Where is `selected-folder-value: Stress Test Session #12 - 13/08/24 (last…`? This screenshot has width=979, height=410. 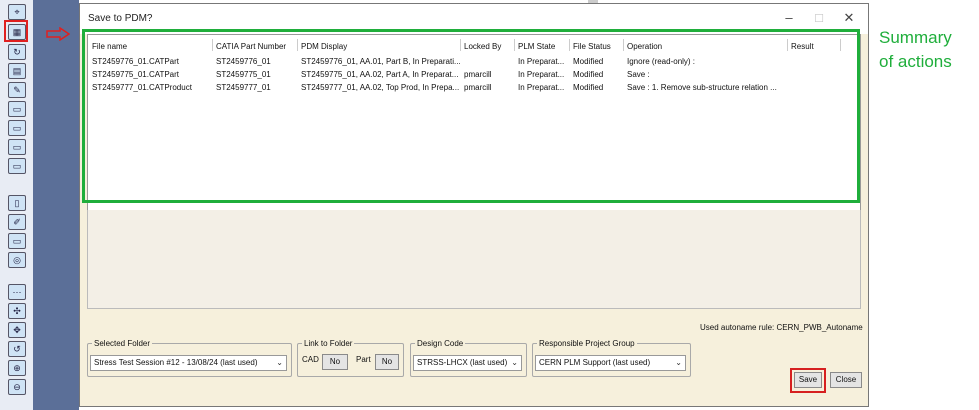 selected-folder-value: Stress Test Session #12 - 13/08/24 (last… is located at coordinates (176, 362).